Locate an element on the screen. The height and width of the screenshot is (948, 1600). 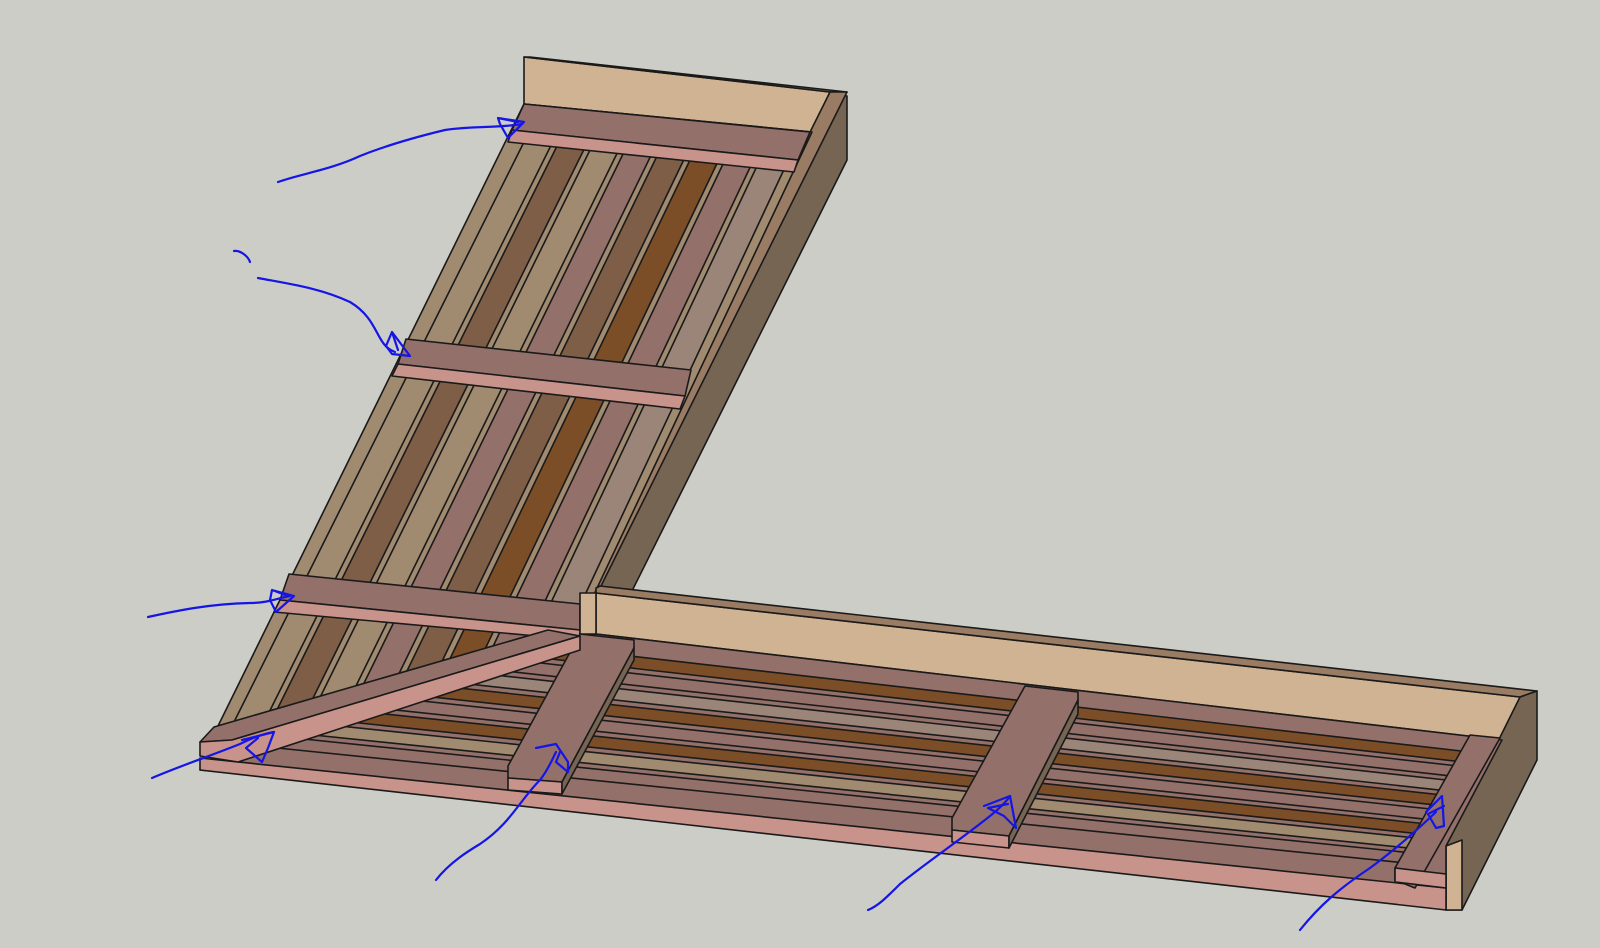
bottom-arm-corner-post is located at coordinates (588, 613).